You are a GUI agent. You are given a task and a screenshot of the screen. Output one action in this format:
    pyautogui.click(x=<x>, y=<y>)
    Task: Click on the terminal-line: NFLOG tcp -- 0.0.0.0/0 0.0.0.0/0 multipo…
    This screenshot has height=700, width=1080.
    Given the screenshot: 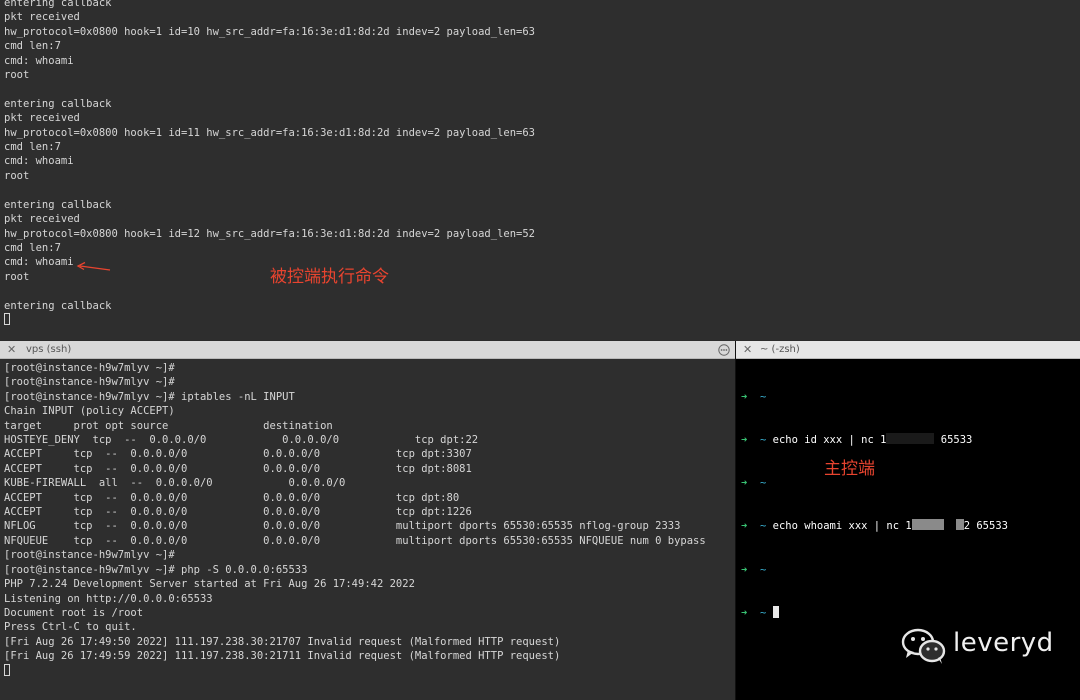 What is the action you would take?
    pyautogui.click(x=342, y=526)
    